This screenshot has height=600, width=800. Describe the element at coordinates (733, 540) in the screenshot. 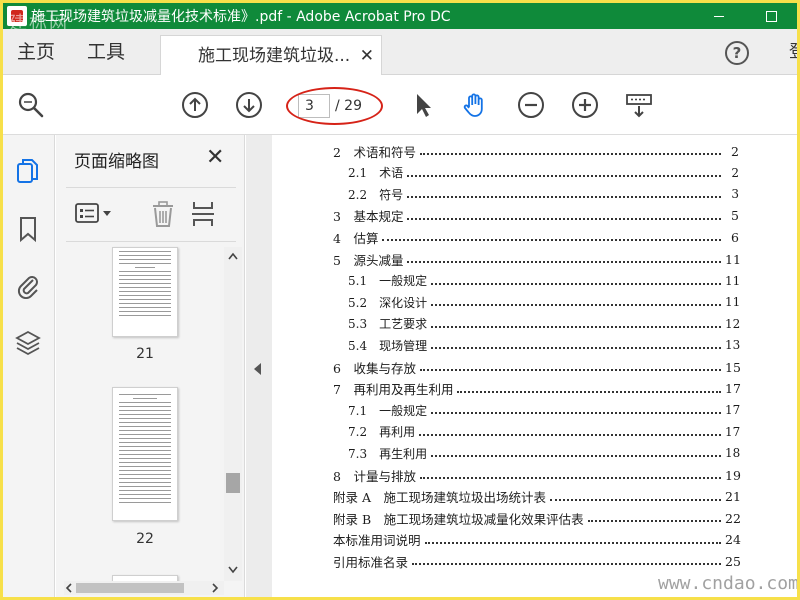

I see `toc-entry-page: 24` at that location.